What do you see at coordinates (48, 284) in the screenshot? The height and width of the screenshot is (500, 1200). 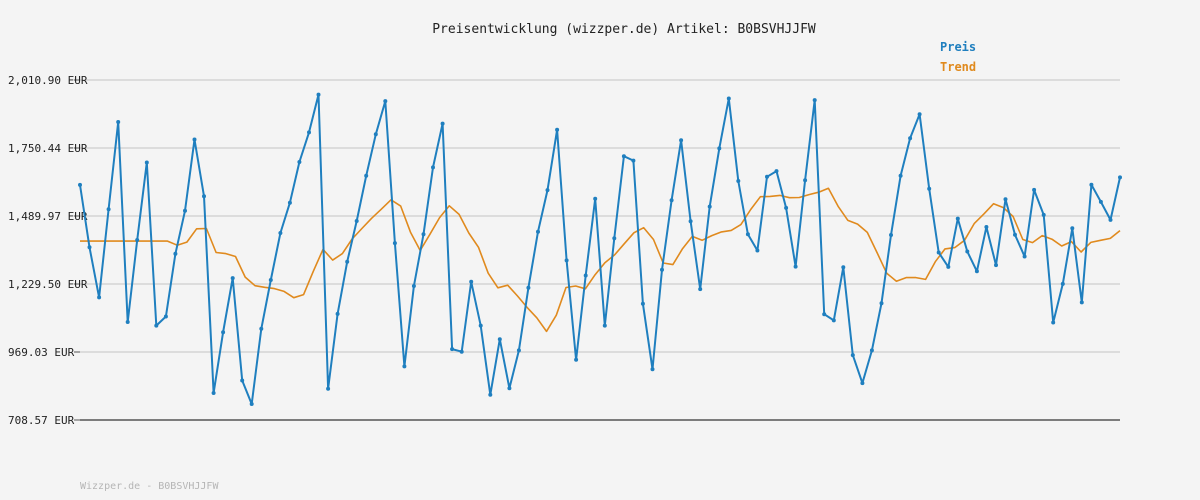 I see `y-tick-label: 1,229.50 EUR` at bounding box center [48, 284].